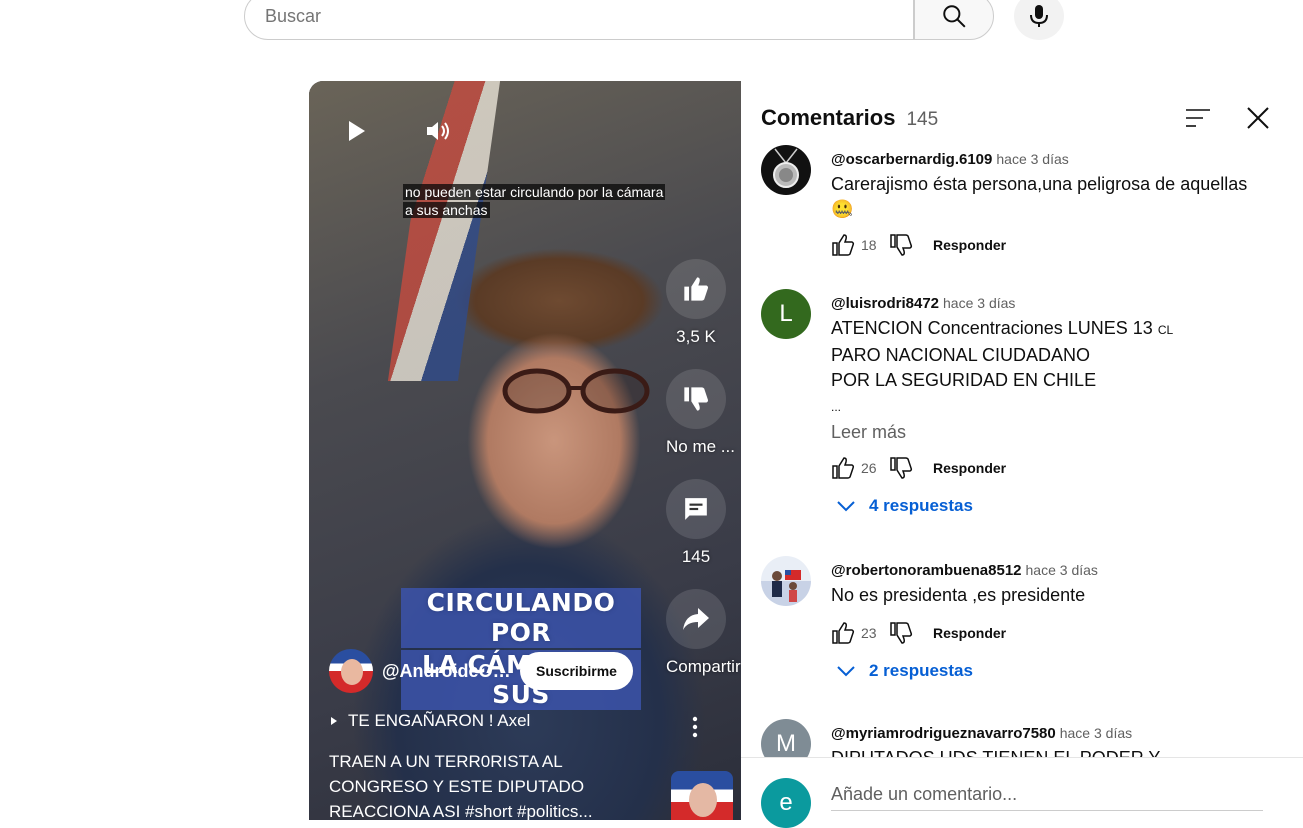 The width and height of the screenshot is (1303, 828). Describe the element at coordinates (334, 721) in the screenshot. I see `playlist-play-icon` at that location.